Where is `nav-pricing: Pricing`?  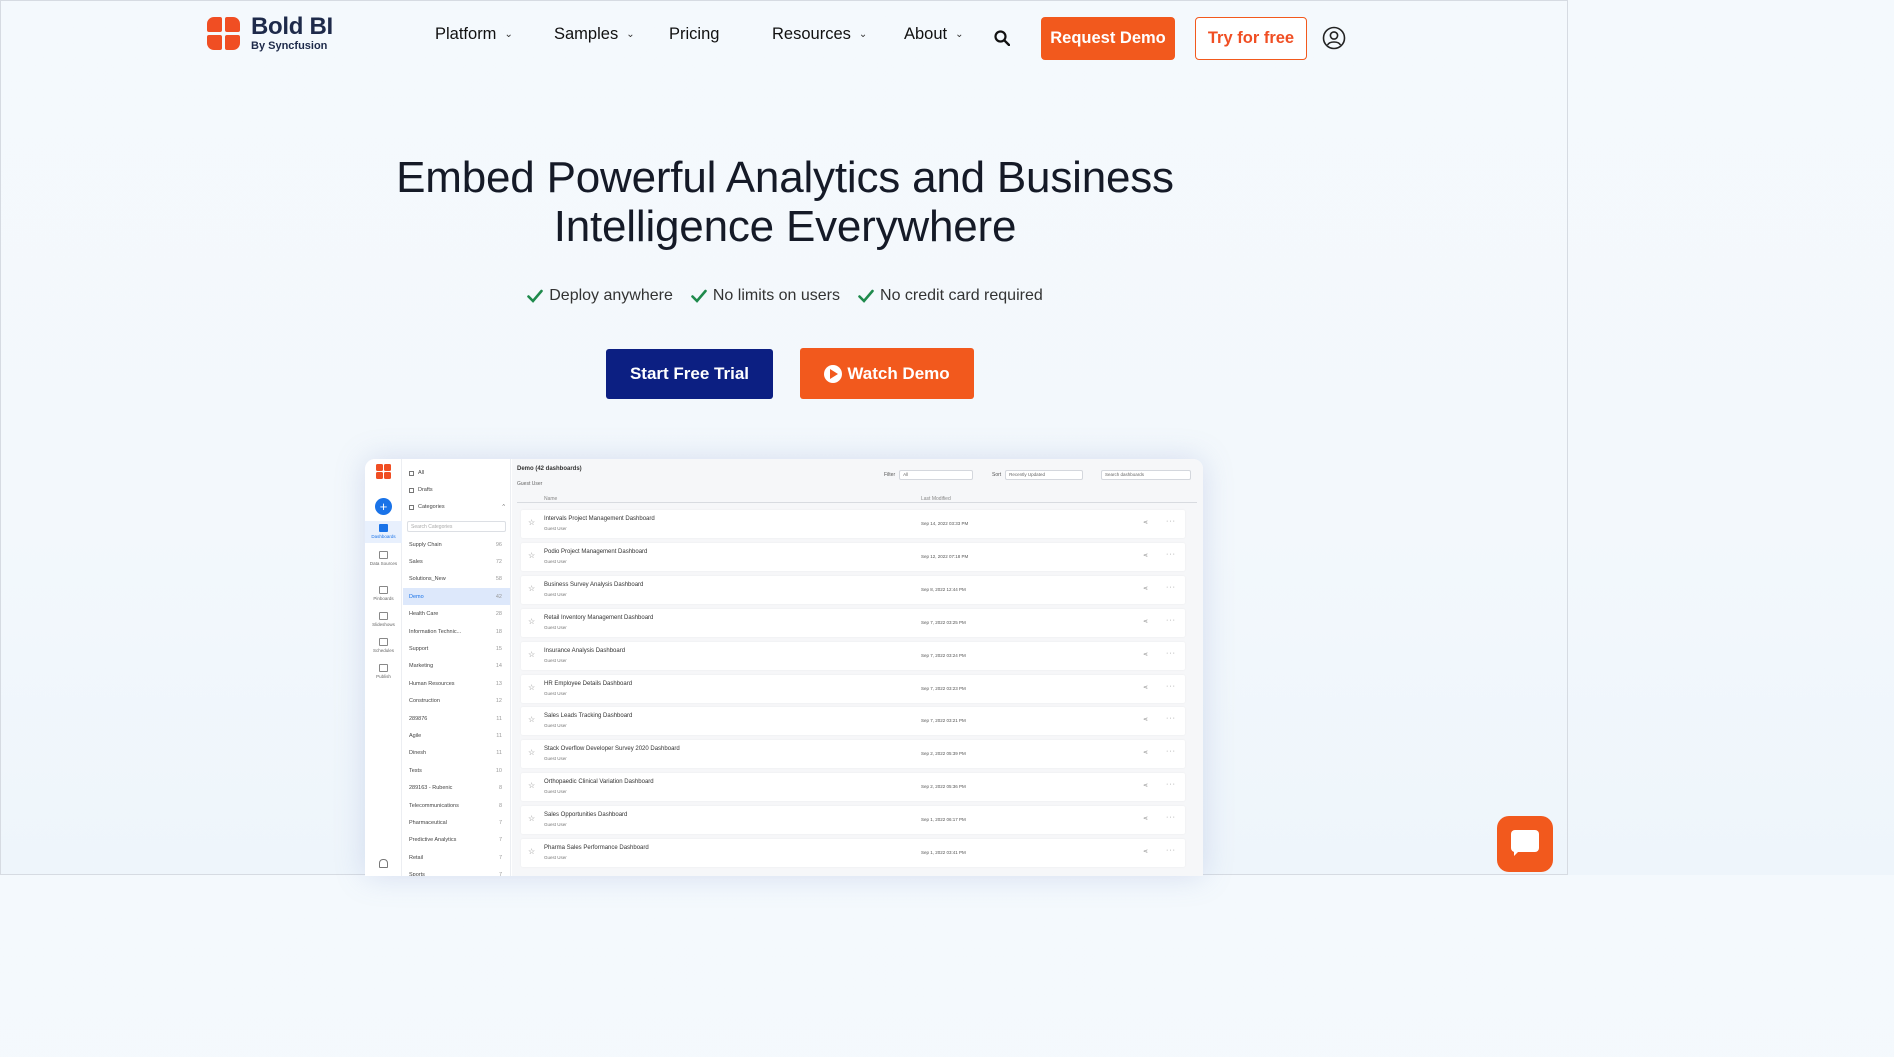
nav-pricing: Pricing is located at coordinates (694, 34).